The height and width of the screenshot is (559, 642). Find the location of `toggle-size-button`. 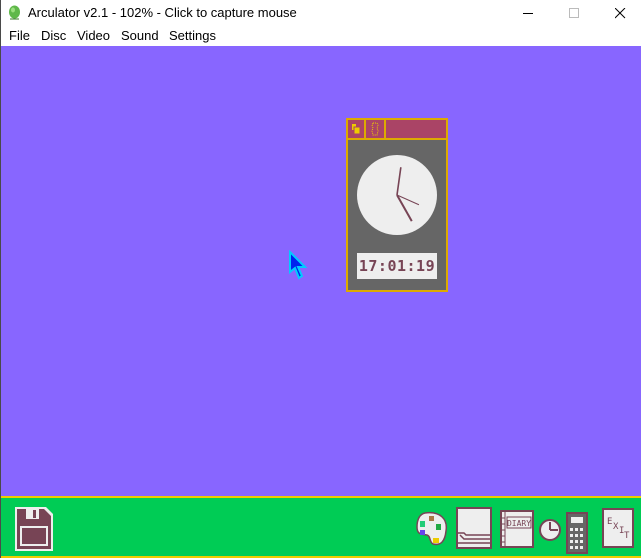

toggle-size-button is located at coordinates (376, 129).